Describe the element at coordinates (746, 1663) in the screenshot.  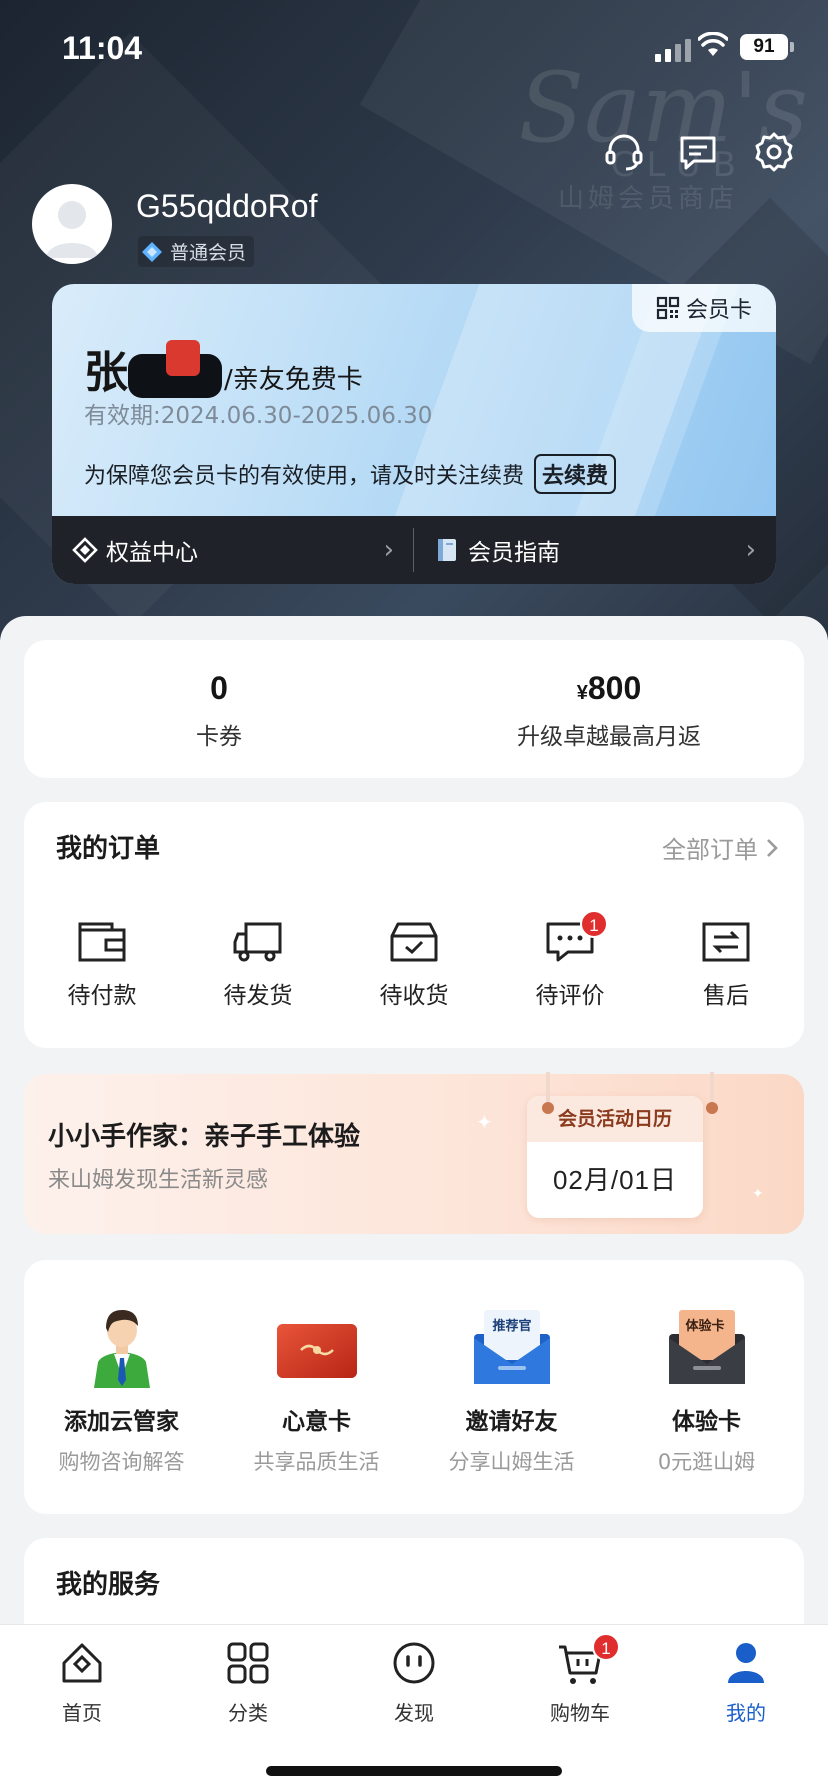
I see `user-icon` at that location.